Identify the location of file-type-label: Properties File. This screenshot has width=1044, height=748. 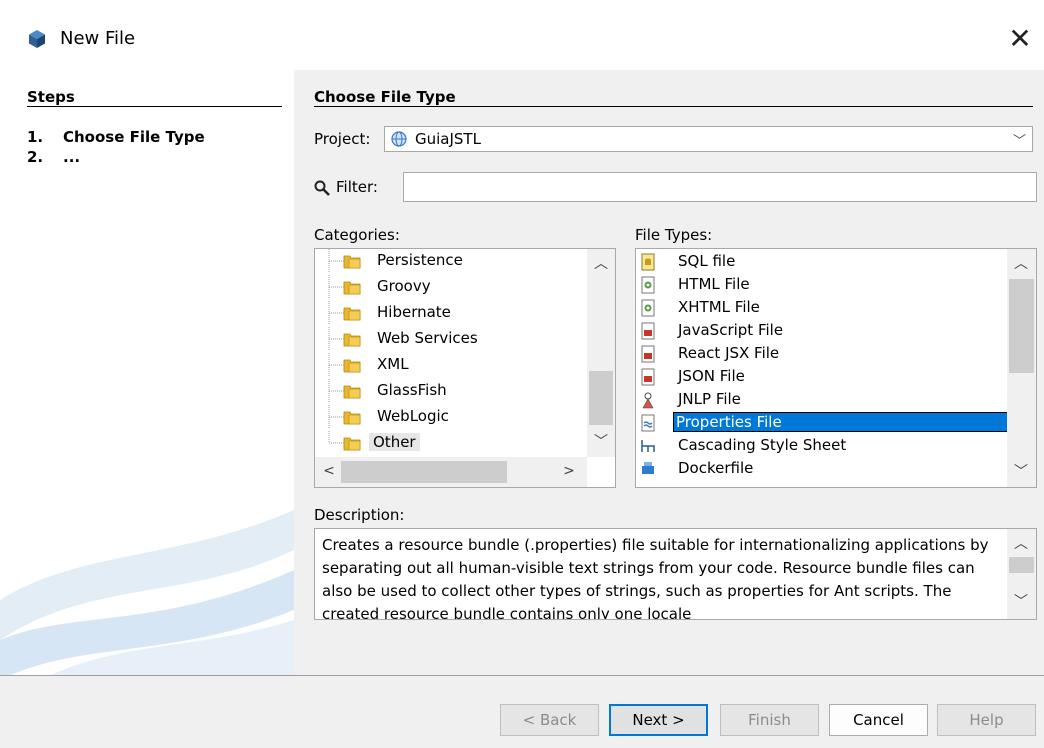
(841, 422).